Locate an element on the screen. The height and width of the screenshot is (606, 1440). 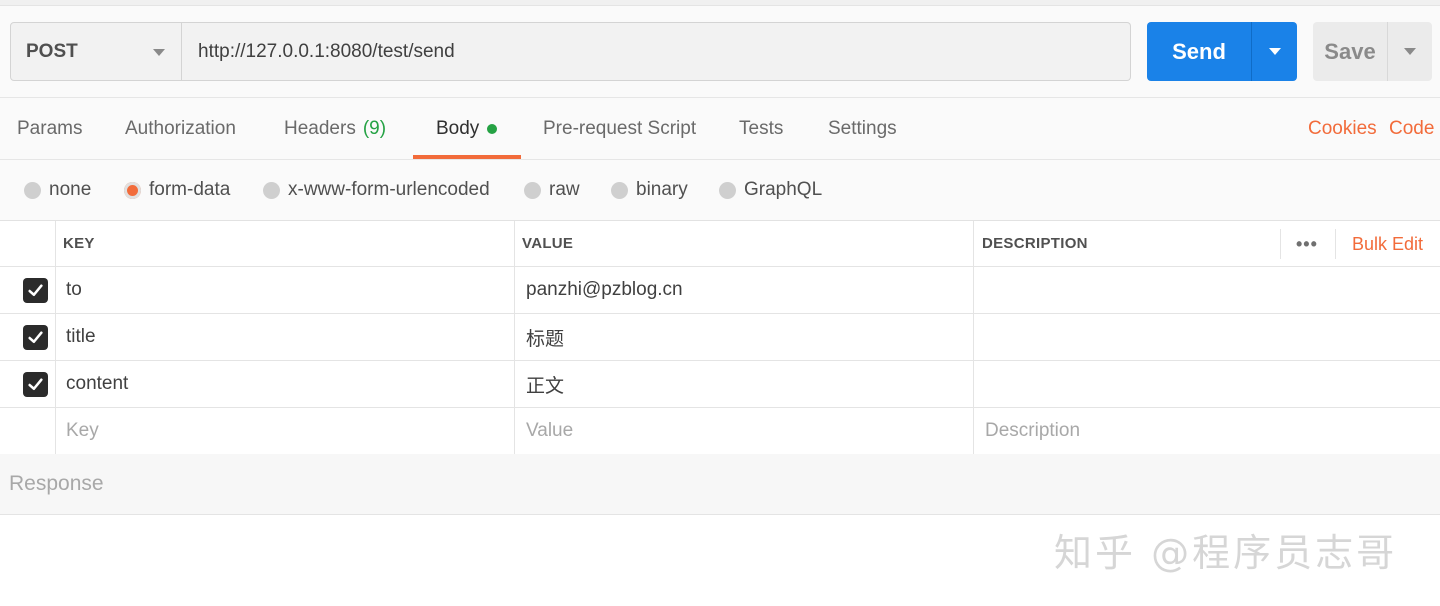
url-input: http://127.0.0.1:8080/test/send is located at coordinates (656, 51).